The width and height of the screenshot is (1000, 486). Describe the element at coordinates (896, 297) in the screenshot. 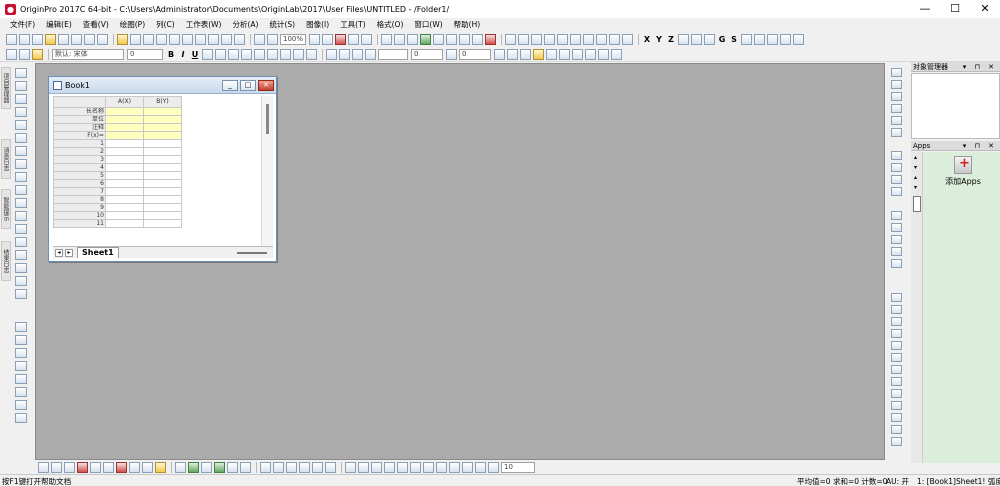

I see `arrange-tool-1-icon` at that location.